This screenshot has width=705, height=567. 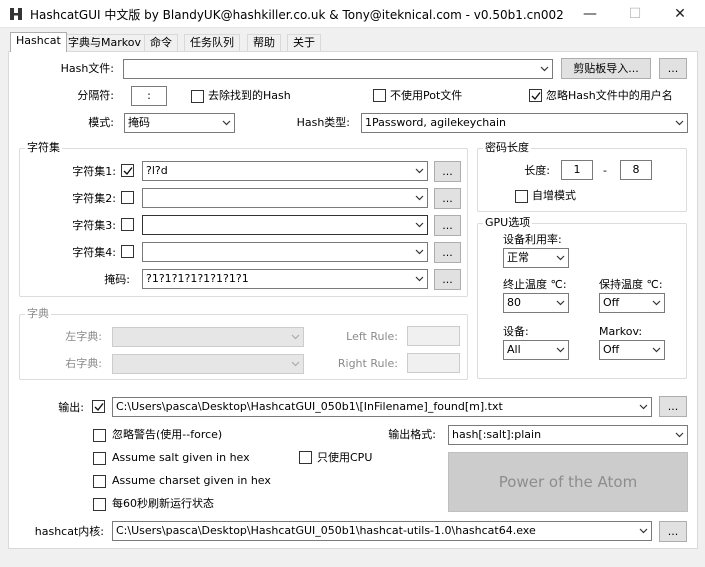 I want to click on length-dash: -, so click(x=605, y=170).